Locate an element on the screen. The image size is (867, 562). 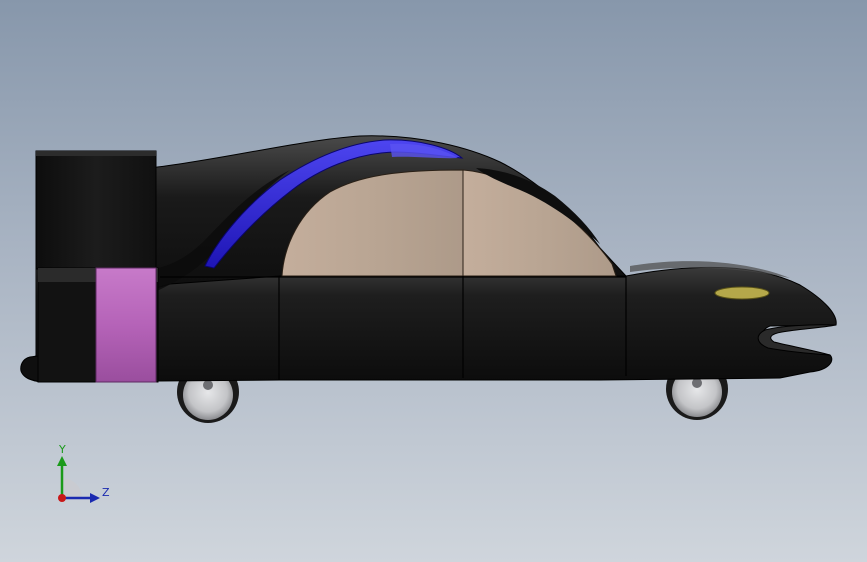
y-axis-arrow-icon is located at coordinates (62, 461).